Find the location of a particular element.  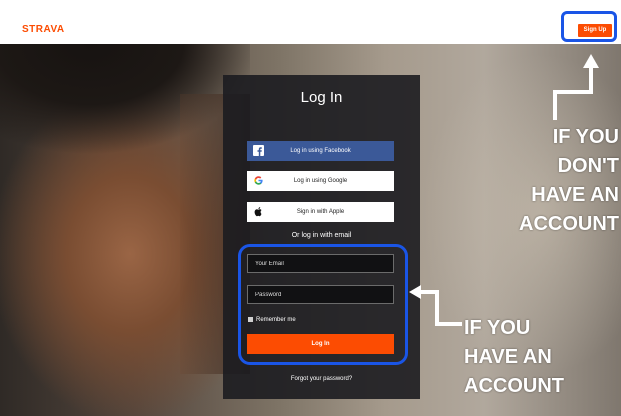

google-login-button: Log in using Google is located at coordinates (320, 181).